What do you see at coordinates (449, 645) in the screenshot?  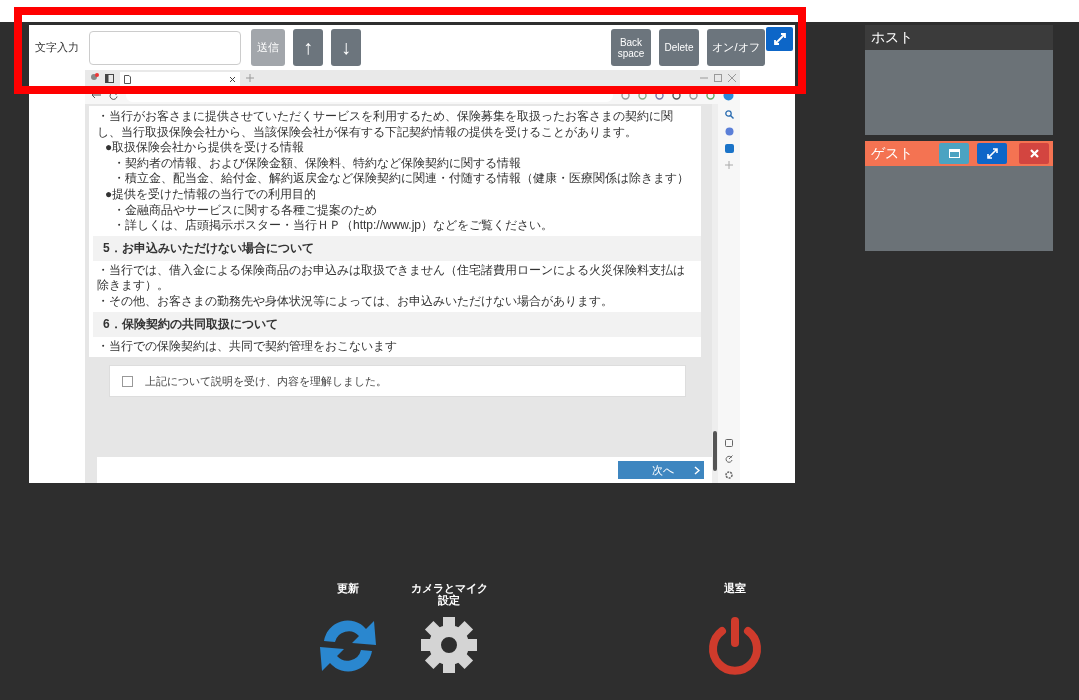 I see `gear-icon` at bounding box center [449, 645].